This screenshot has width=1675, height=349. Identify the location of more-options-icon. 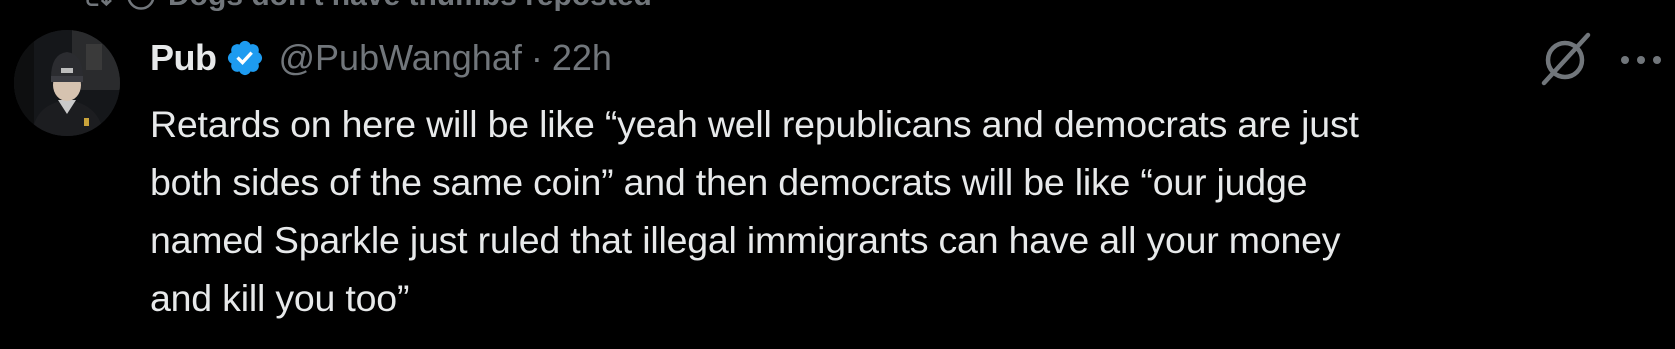
(1641, 60).